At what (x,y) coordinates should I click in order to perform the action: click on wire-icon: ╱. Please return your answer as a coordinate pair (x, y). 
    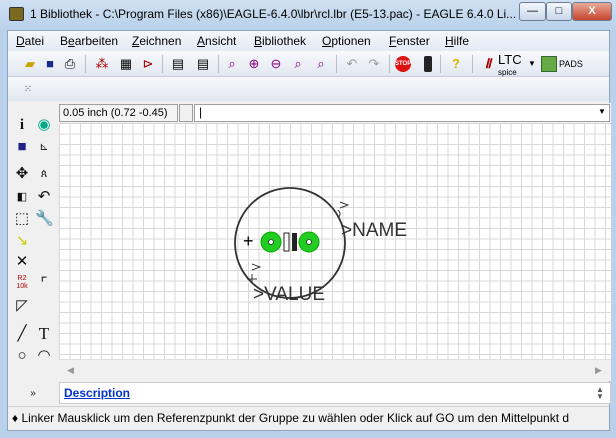
    Looking at the image, I should click on (22, 334).